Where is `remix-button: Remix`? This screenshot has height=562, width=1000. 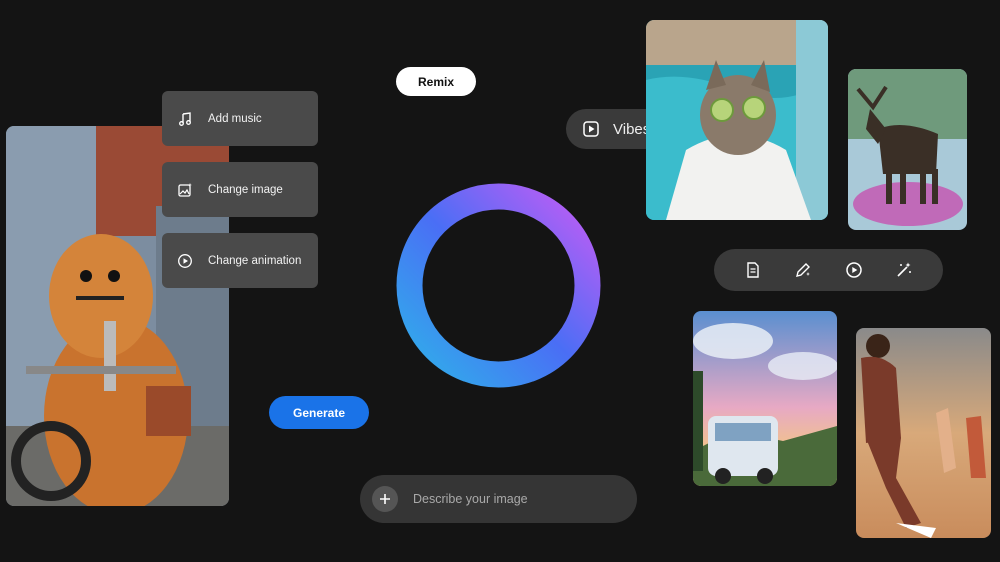
remix-button: Remix is located at coordinates (436, 81).